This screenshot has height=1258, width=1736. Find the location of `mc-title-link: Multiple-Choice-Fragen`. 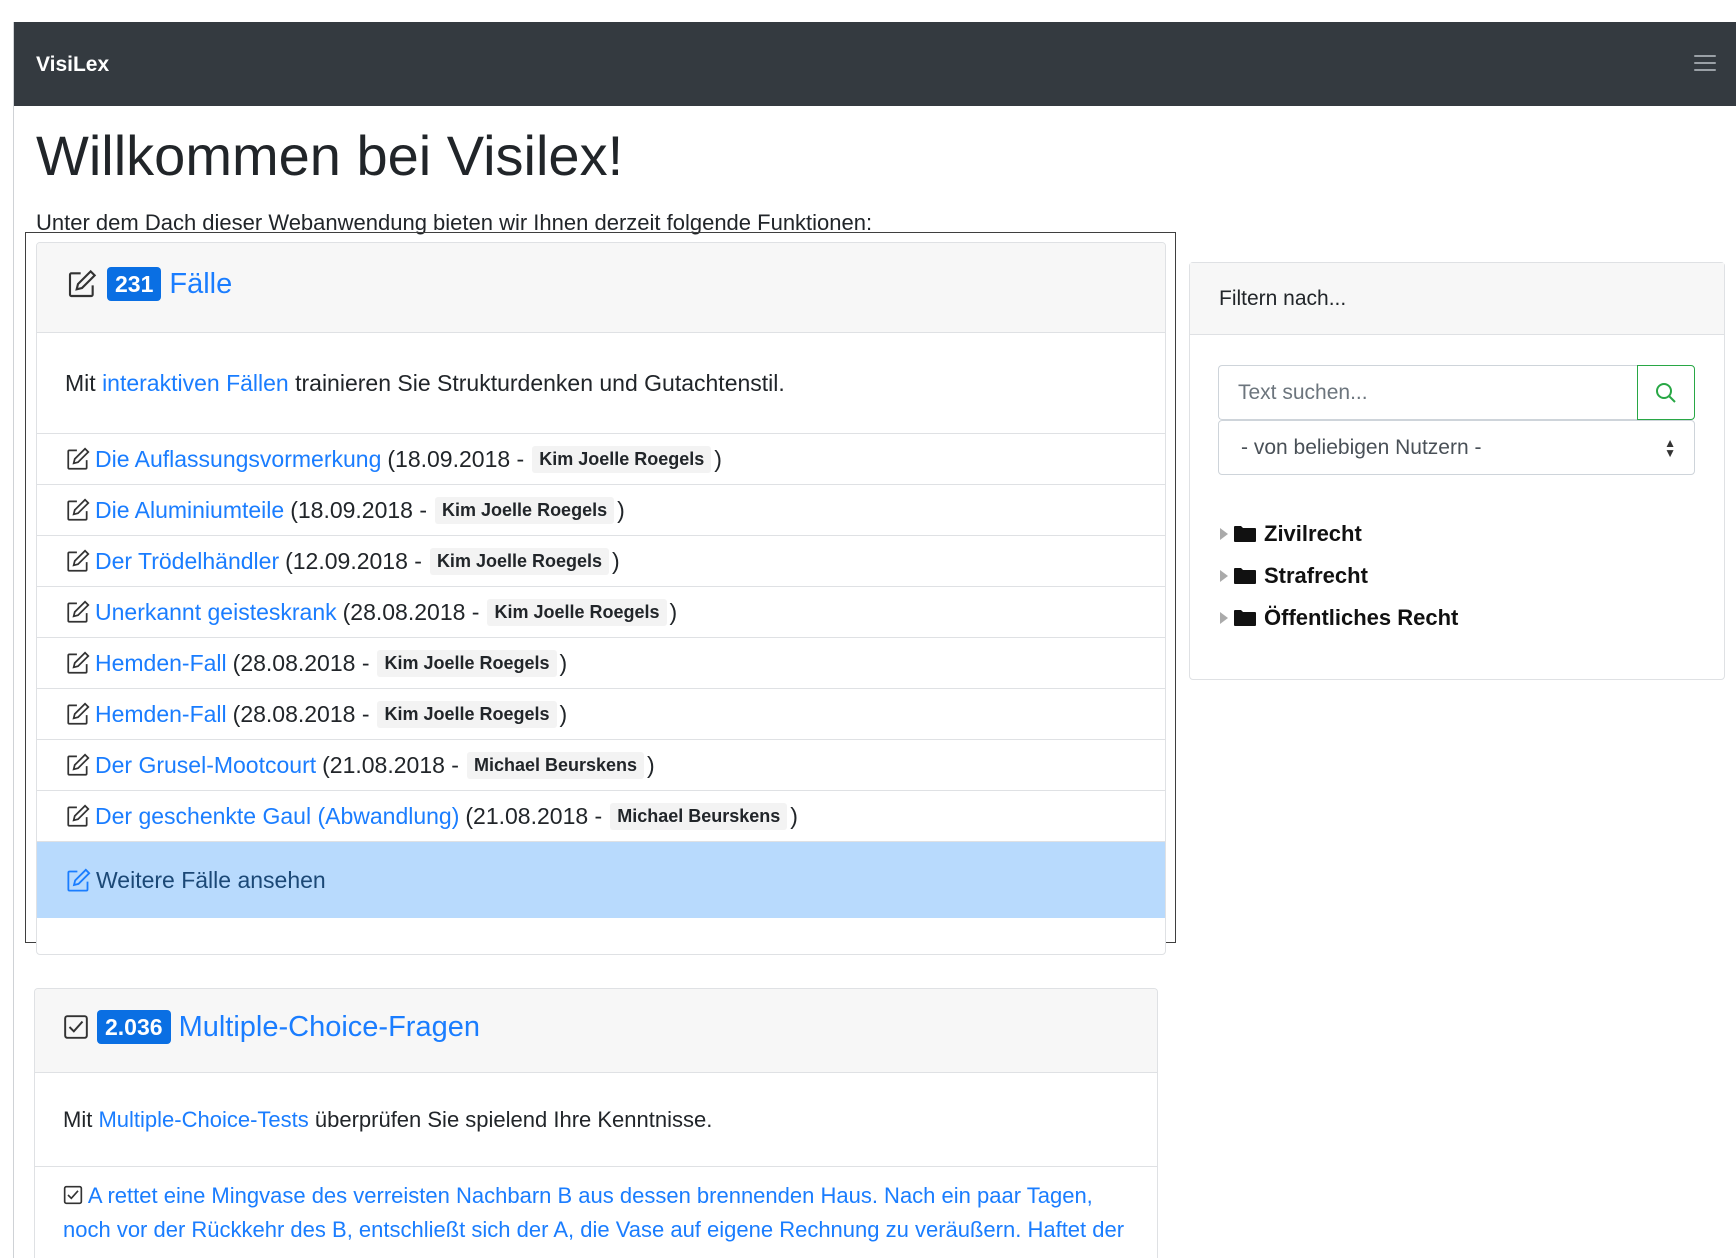

mc-title-link: Multiple-Choice-Fragen is located at coordinates (329, 1027).